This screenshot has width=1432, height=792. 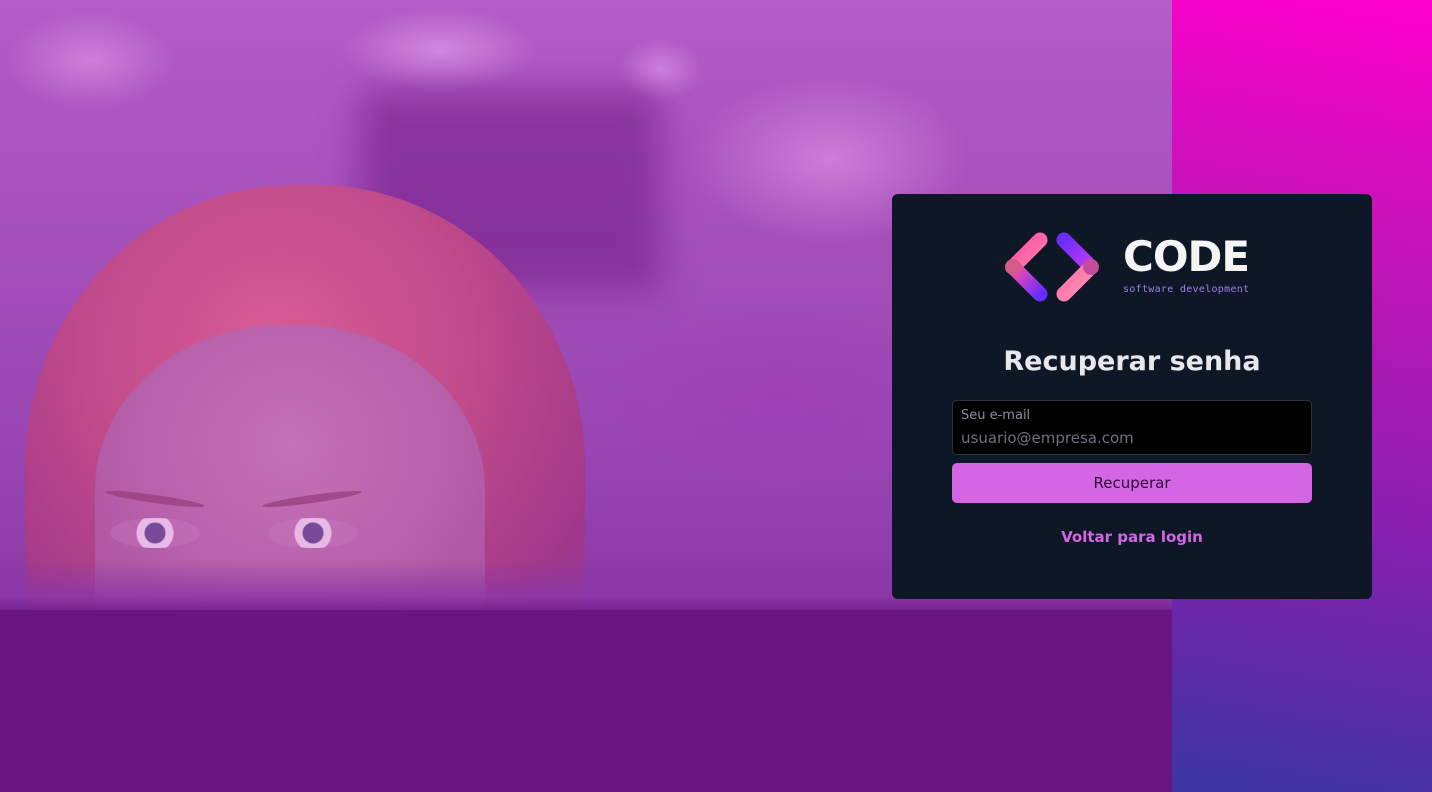 What do you see at coordinates (996, 415) in the screenshot?
I see `email-label: Seu e-mail` at bounding box center [996, 415].